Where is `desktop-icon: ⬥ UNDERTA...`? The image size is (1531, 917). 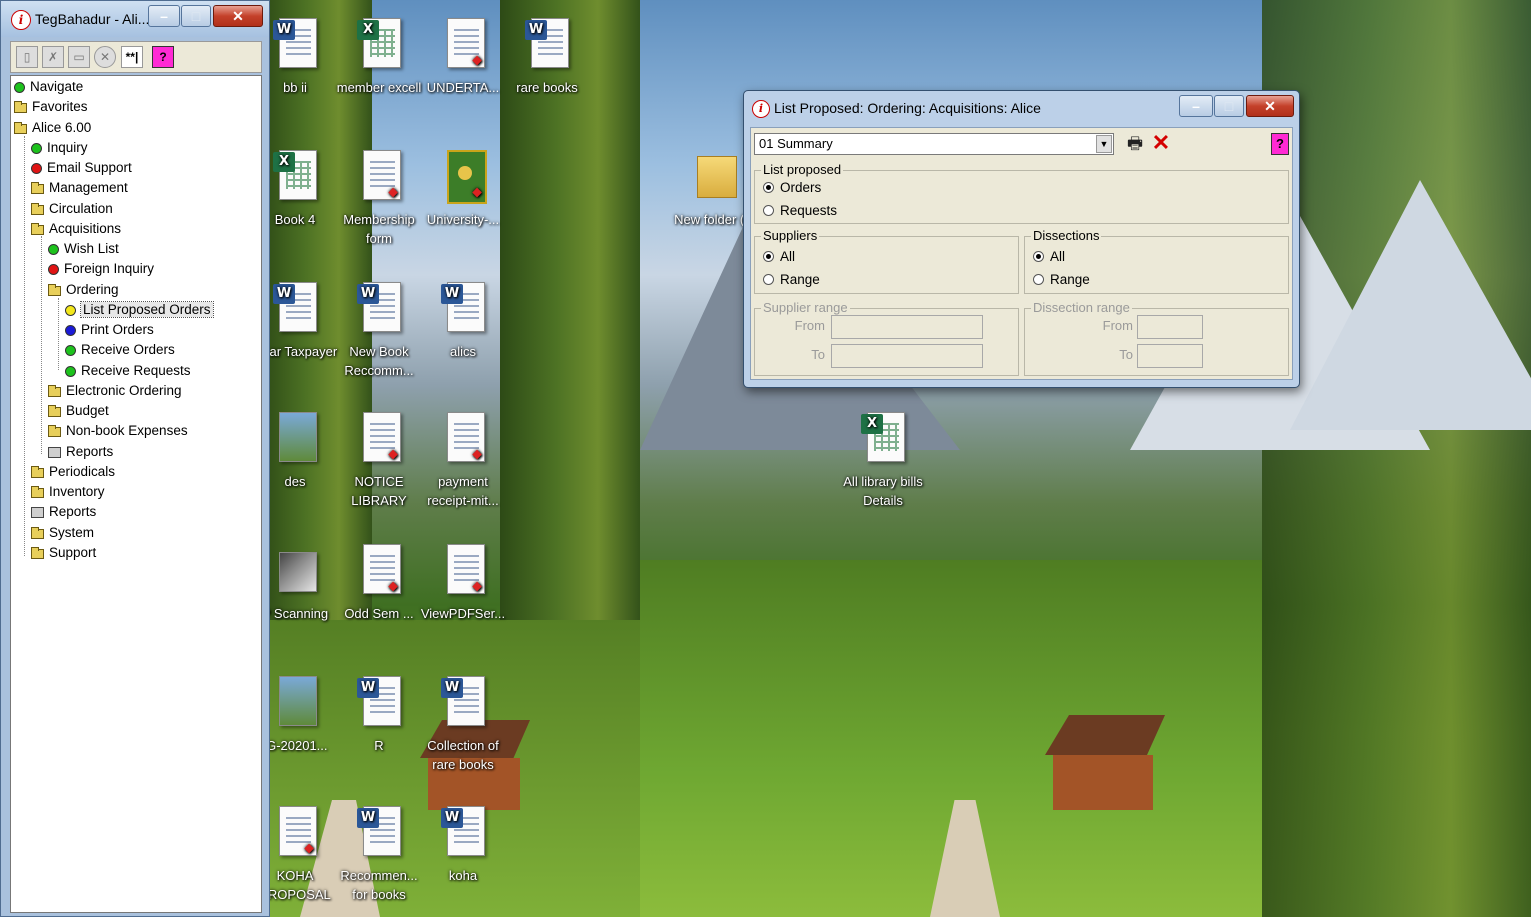 desktop-icon: ⬥ UNDERTA... is located at coordinates (463, 57).